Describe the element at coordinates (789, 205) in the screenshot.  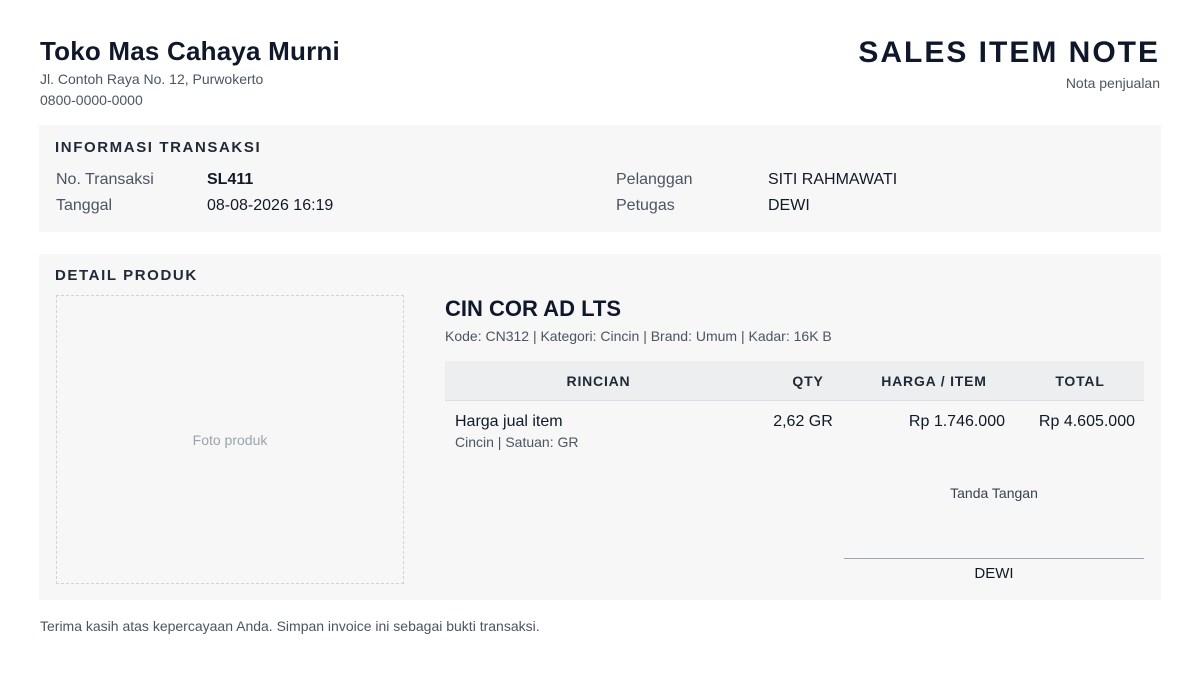
I see `staff-value: DEWI` at that location.